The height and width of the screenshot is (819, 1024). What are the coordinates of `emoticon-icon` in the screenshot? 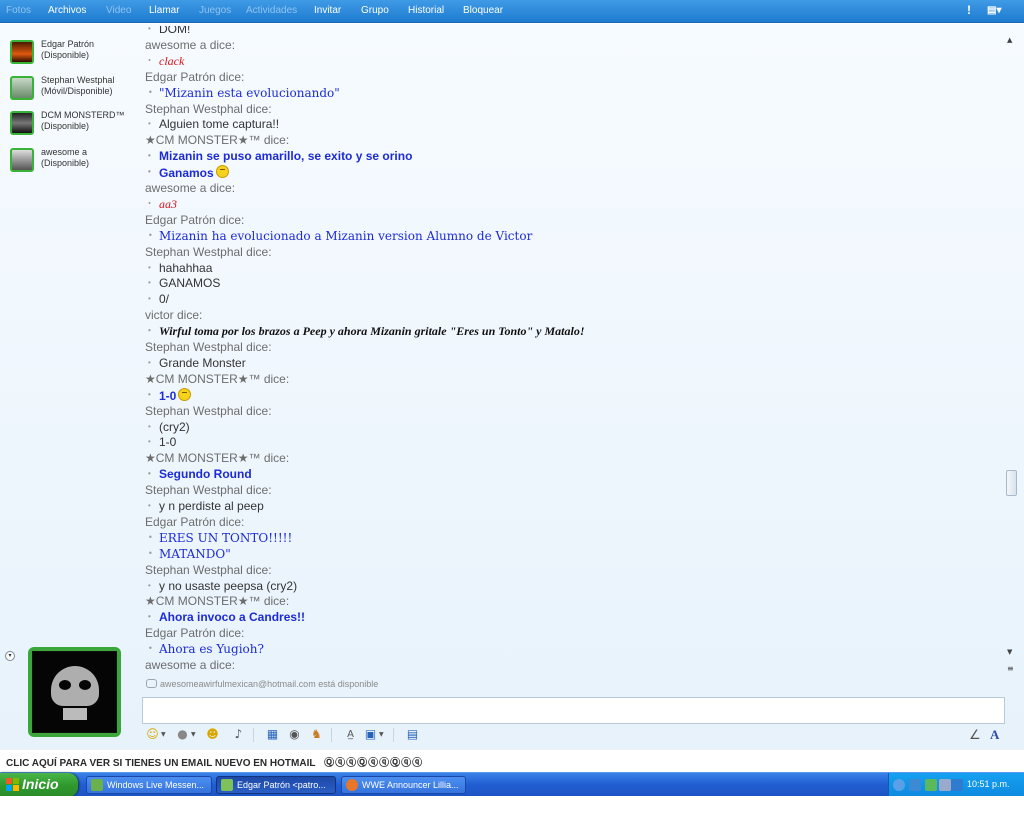 It's located at (185, 394).